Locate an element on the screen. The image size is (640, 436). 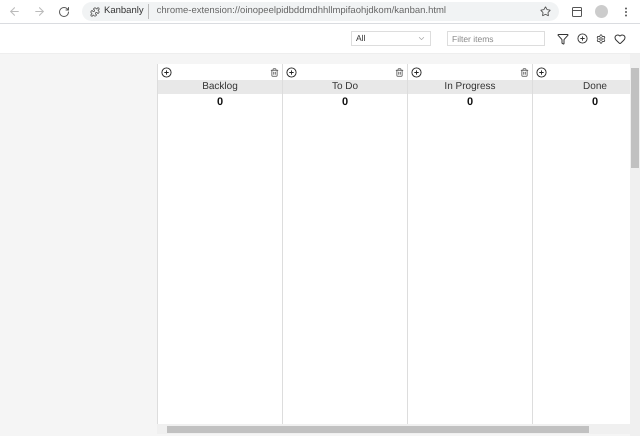
extension-icon is located at coordinates (95, 11).